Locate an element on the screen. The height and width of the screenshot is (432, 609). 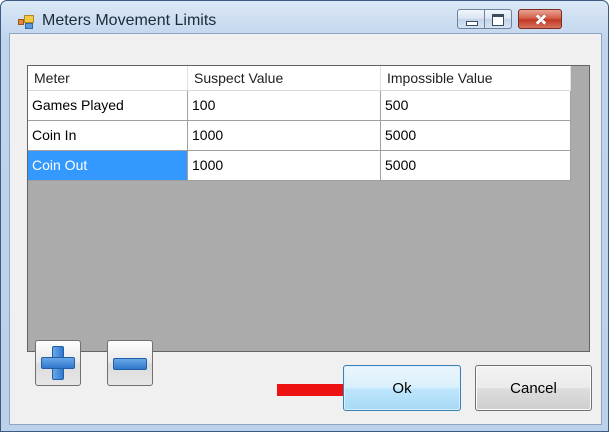
cancel-button: Cancel is located at coordinates (533, 388).